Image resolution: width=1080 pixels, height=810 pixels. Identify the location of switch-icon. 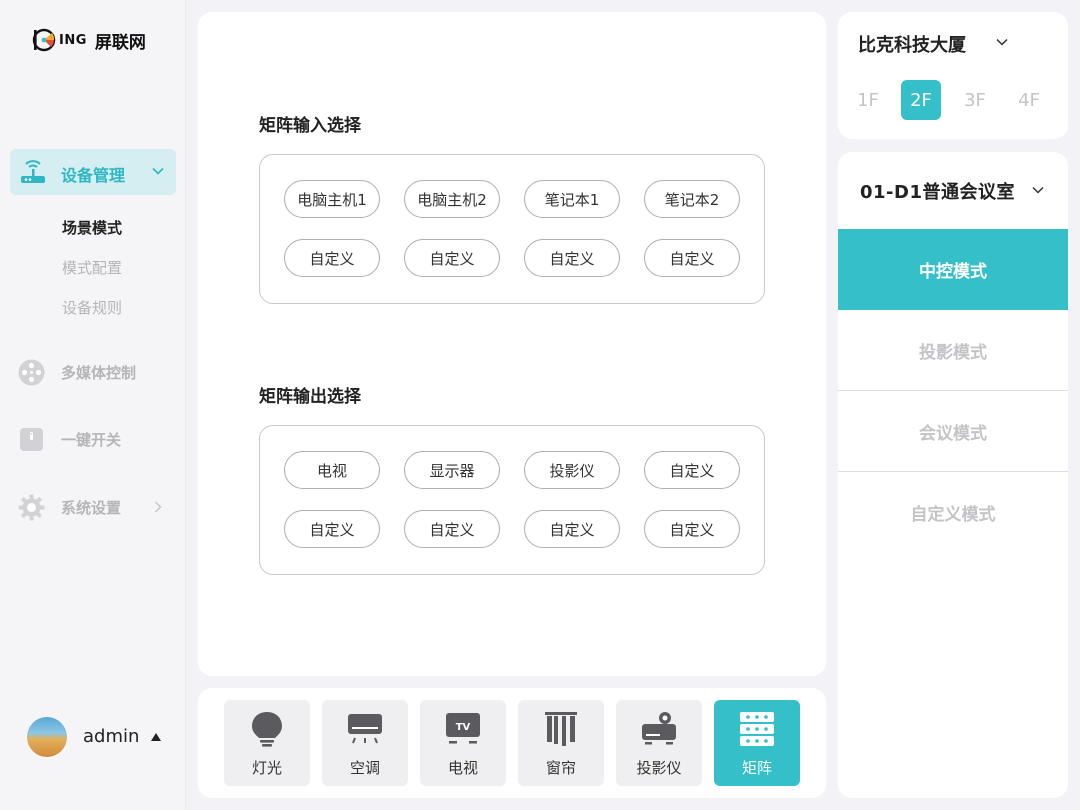
(31, 439).